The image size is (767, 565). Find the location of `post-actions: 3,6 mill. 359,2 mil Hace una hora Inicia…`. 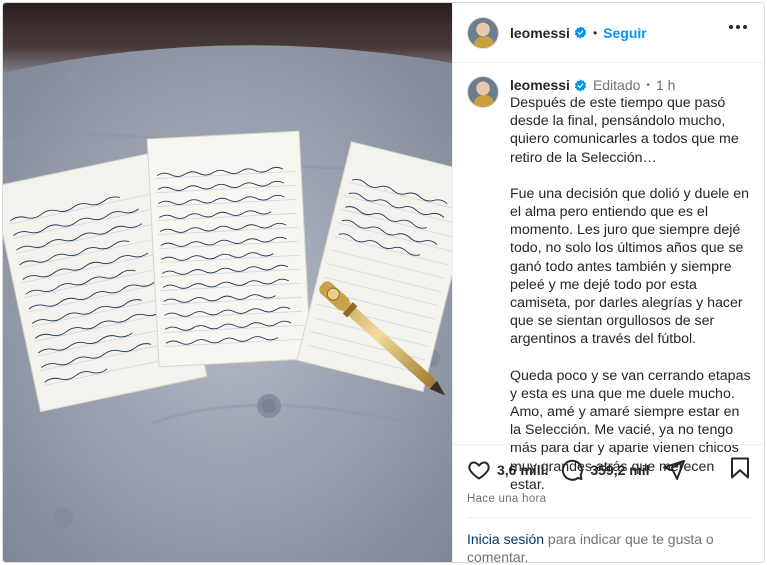

post-actions: 3,6 mill. 359,2 mil Hace una hora Inicia… is located at coordinates (608, 503).